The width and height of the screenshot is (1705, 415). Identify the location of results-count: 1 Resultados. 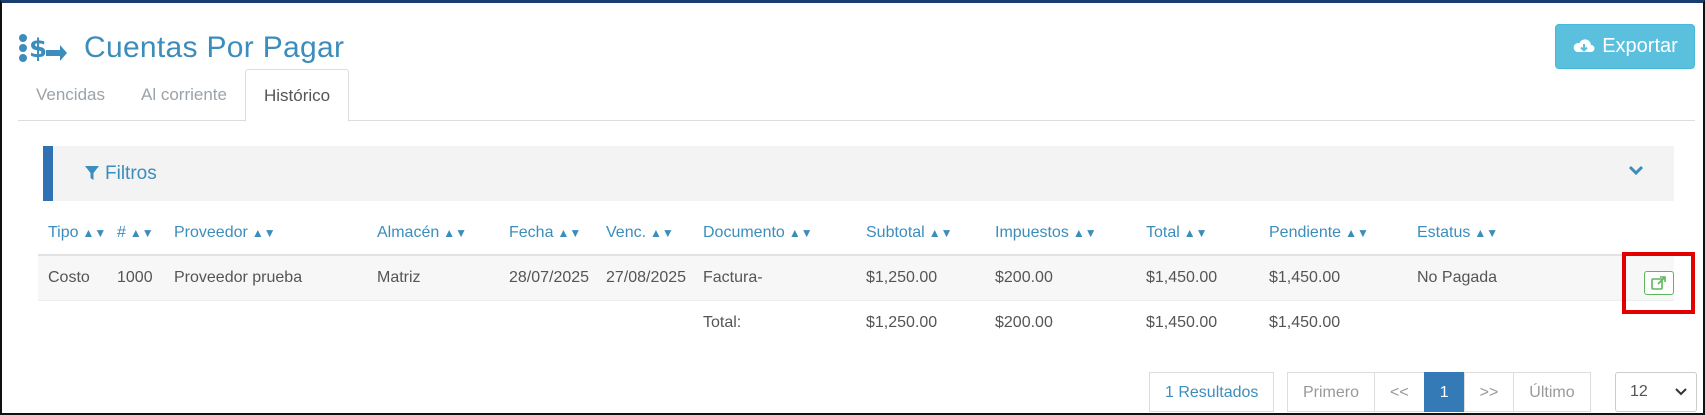
(1212, 392).